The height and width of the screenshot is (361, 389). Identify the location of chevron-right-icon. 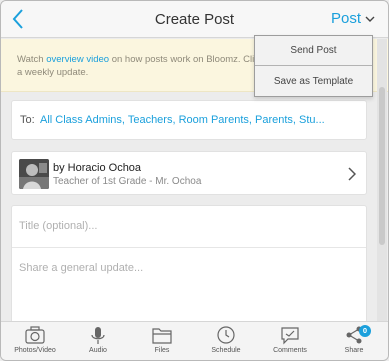
(352, 174).